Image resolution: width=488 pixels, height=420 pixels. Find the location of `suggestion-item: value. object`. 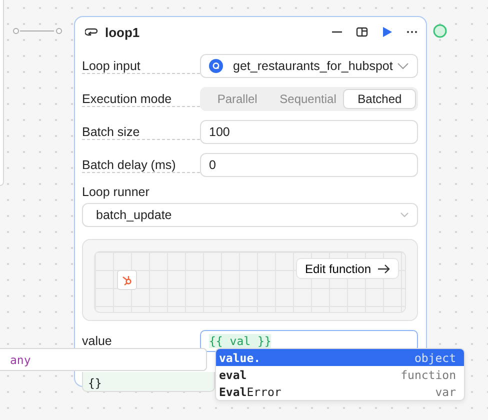

suggestion-item: value. object is located at coordinates (340, 357).